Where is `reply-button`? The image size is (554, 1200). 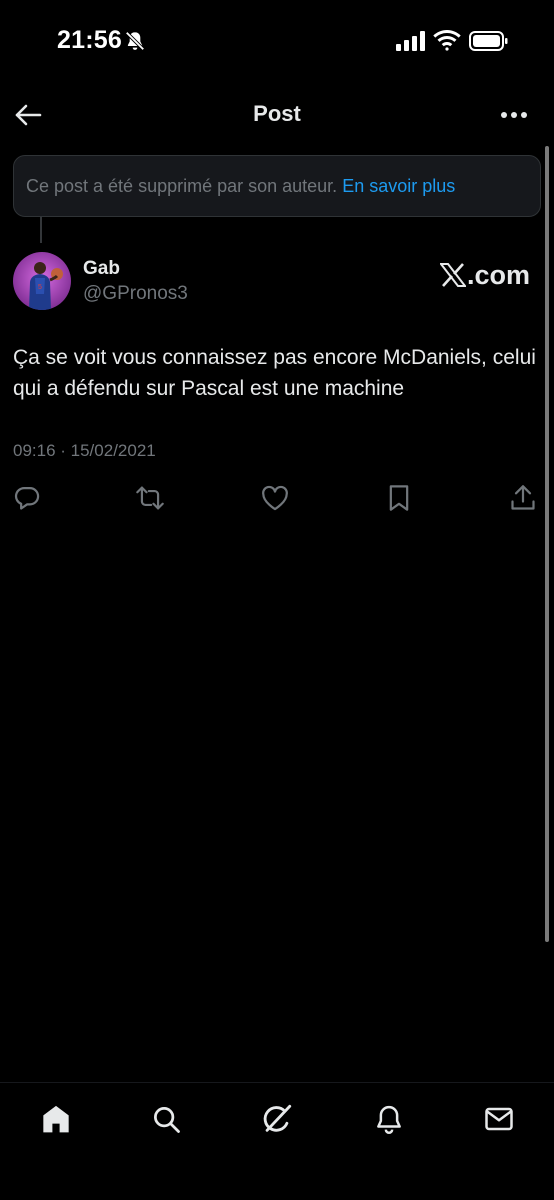 reply-button is located at coordinates (27, 498).